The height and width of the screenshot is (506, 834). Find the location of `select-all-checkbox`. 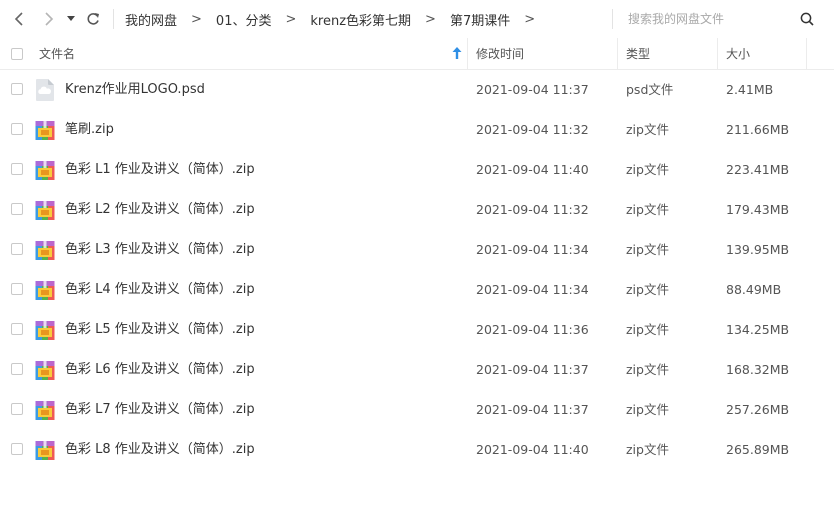

select-all-checkbox is located at coordinates (17, 53).